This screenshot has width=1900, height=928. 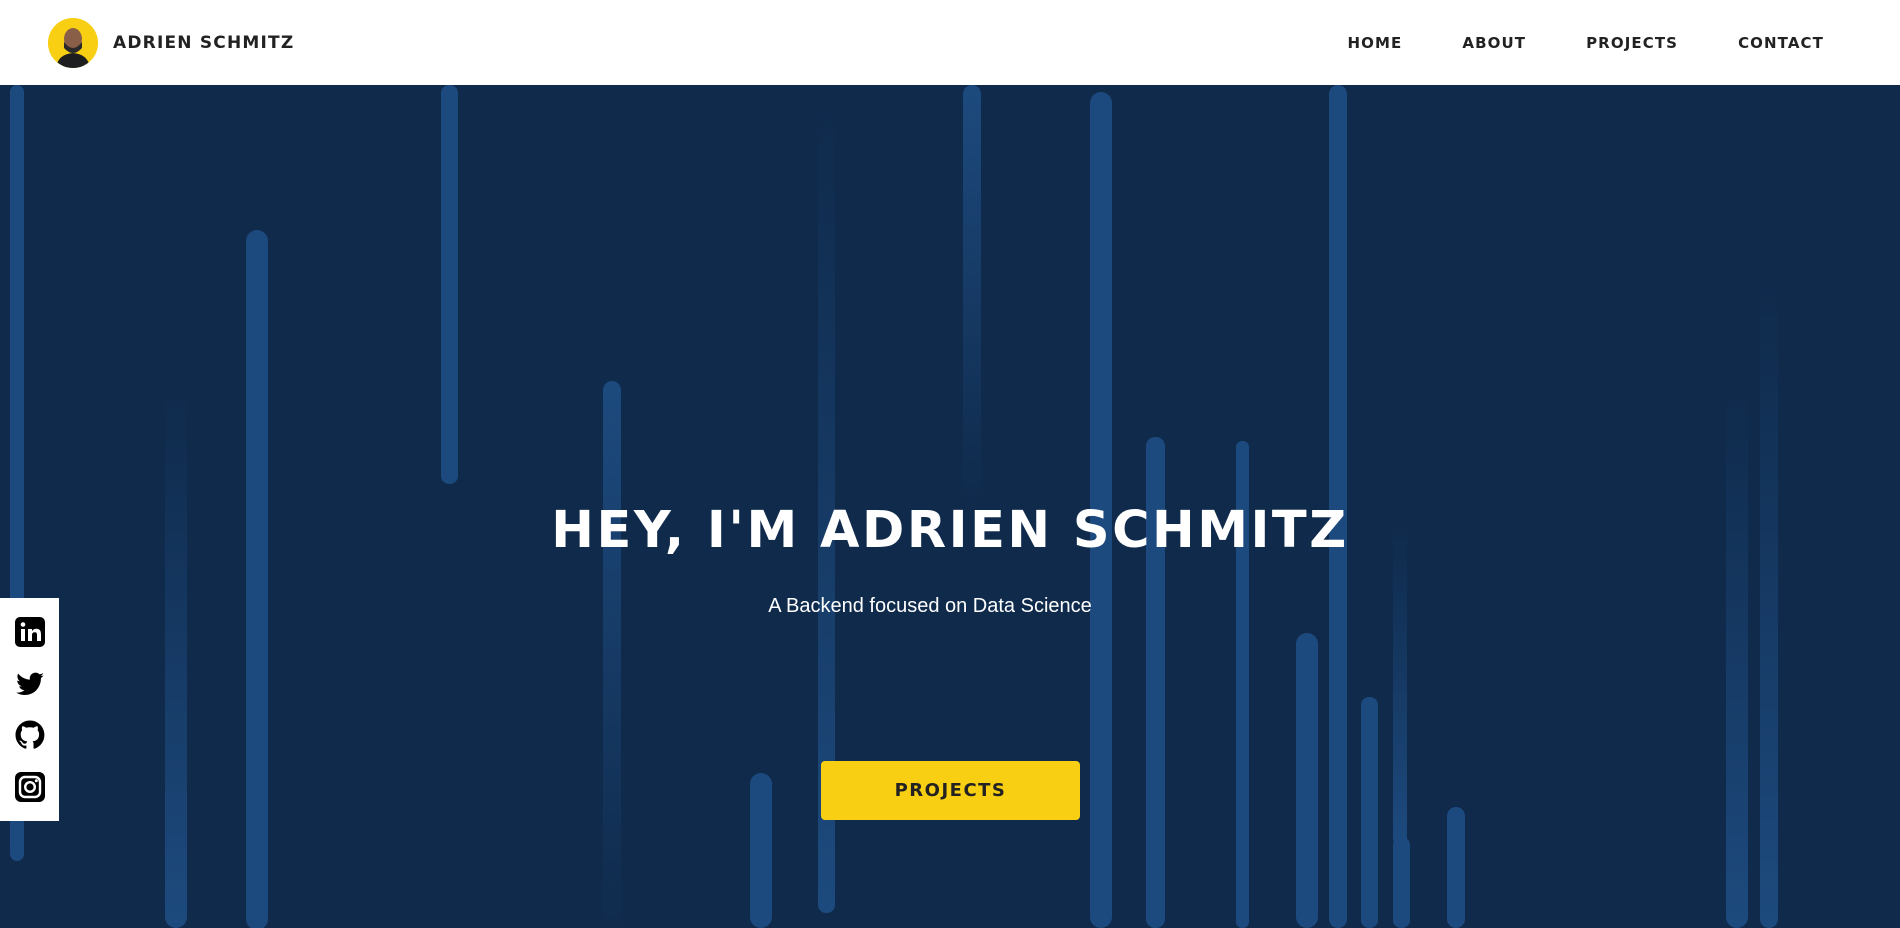 I want to click on brand-name: ADRIEN SCHMITZ, so click(x=204, y=42).